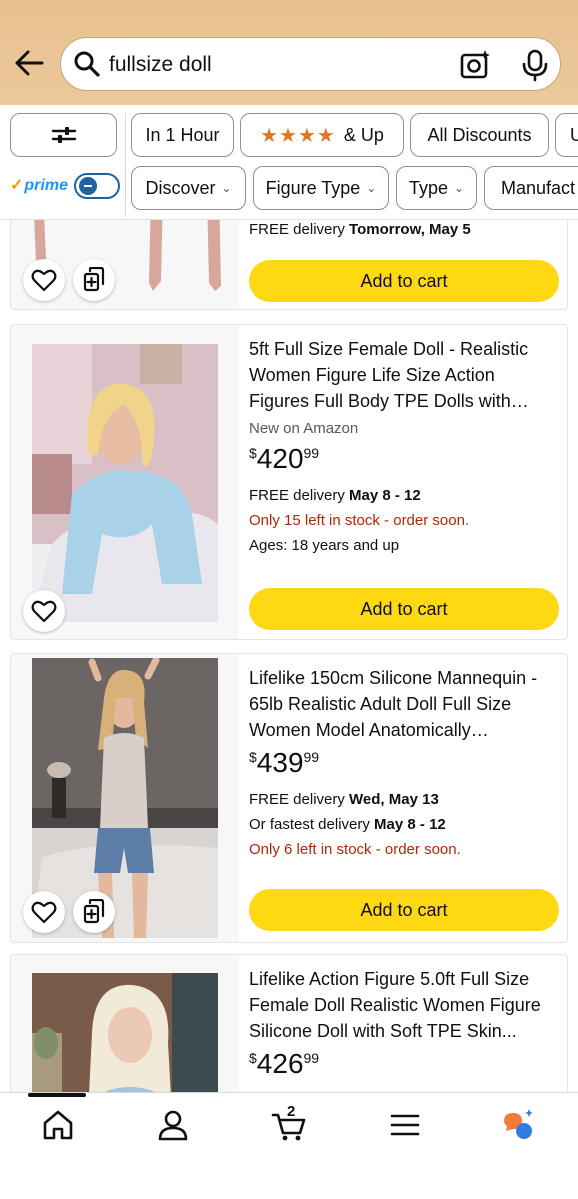  I want to click on toggle-knob, so click(88, 186).